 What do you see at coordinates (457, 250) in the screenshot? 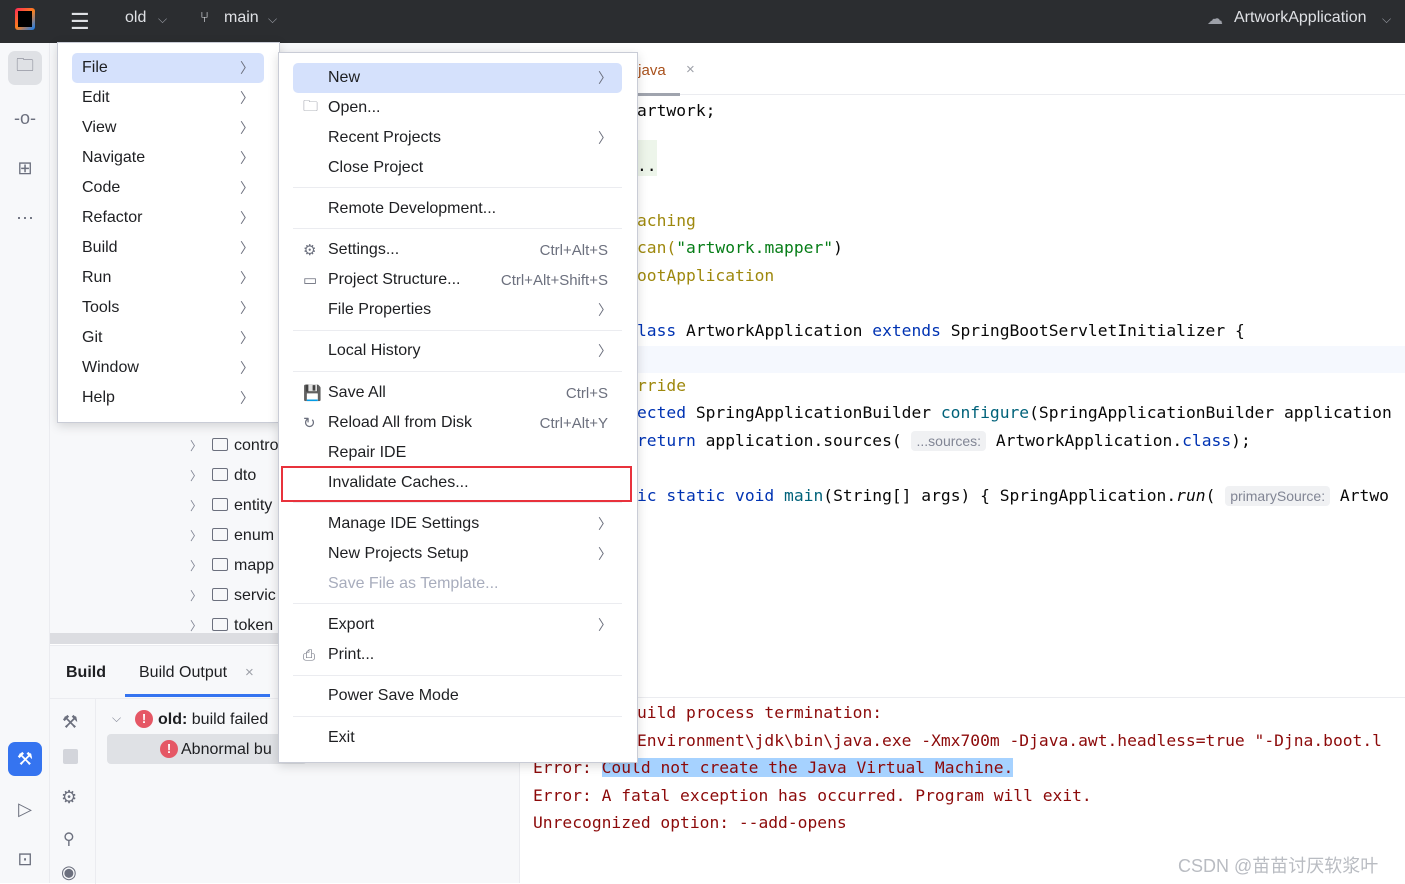
I see `file-menu-item-settings: ⚙ Settings... Ctrl+Alt+S` at bounding box center [457, 250].